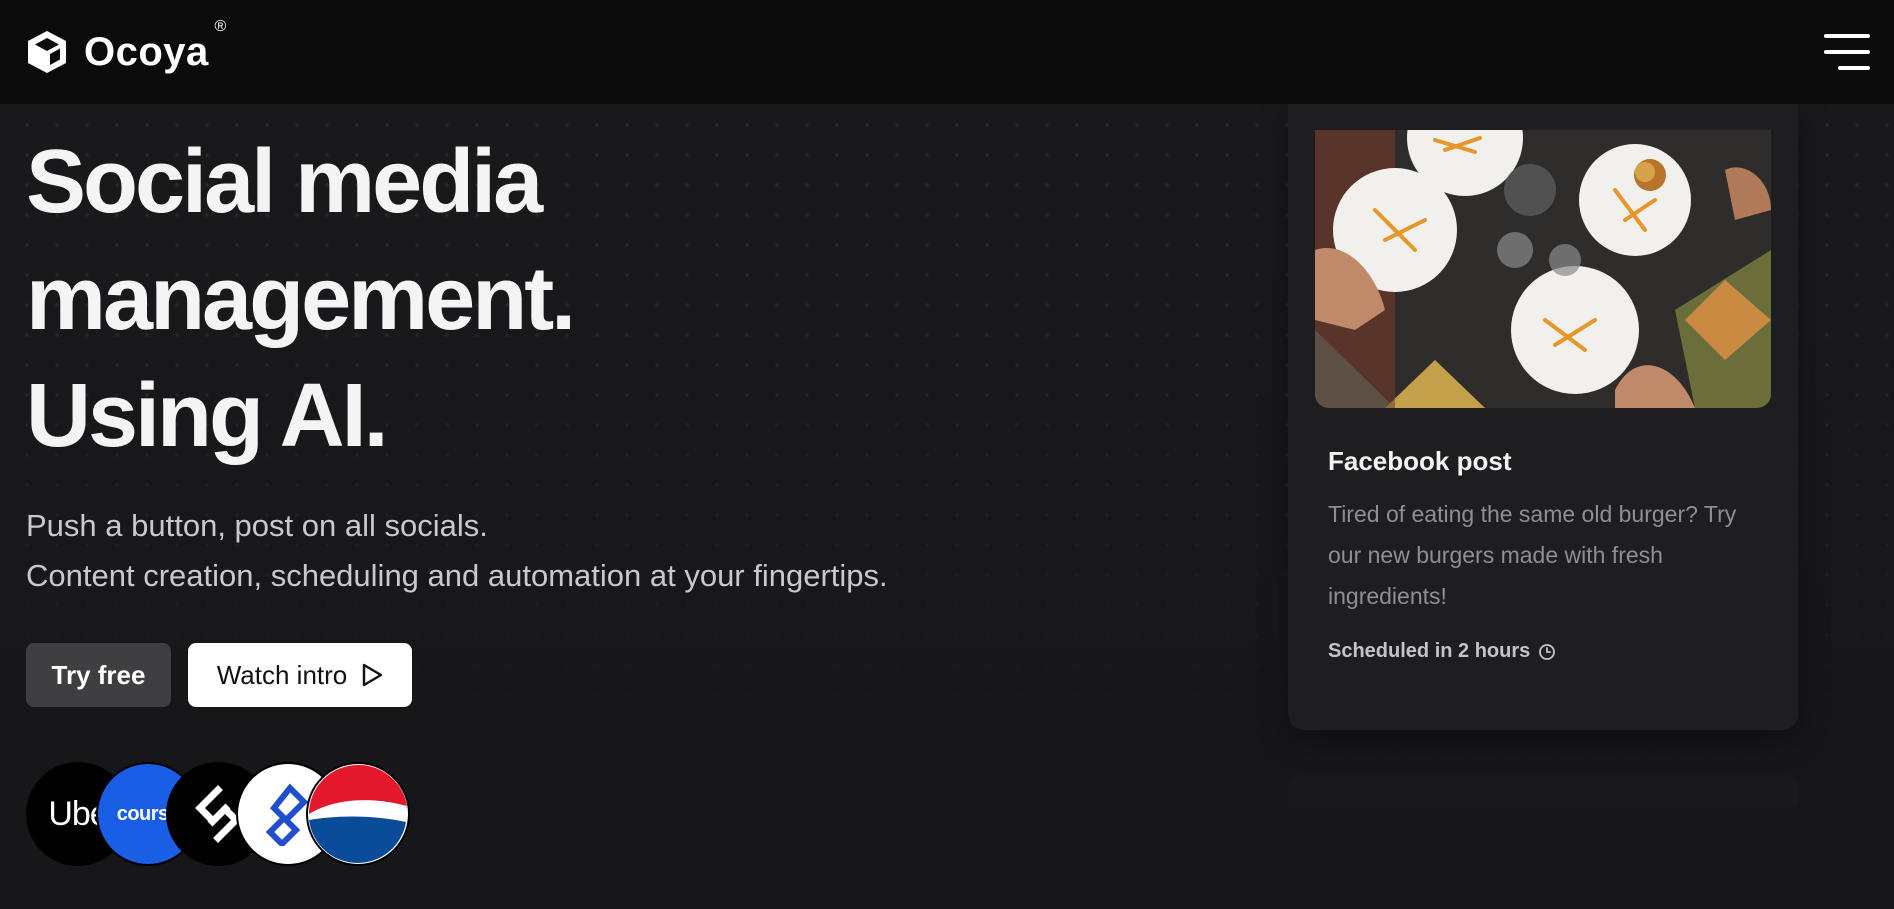 This screenshot has width=1894, height=909. I want to click on cube-logo-icon, so click(47, 52).